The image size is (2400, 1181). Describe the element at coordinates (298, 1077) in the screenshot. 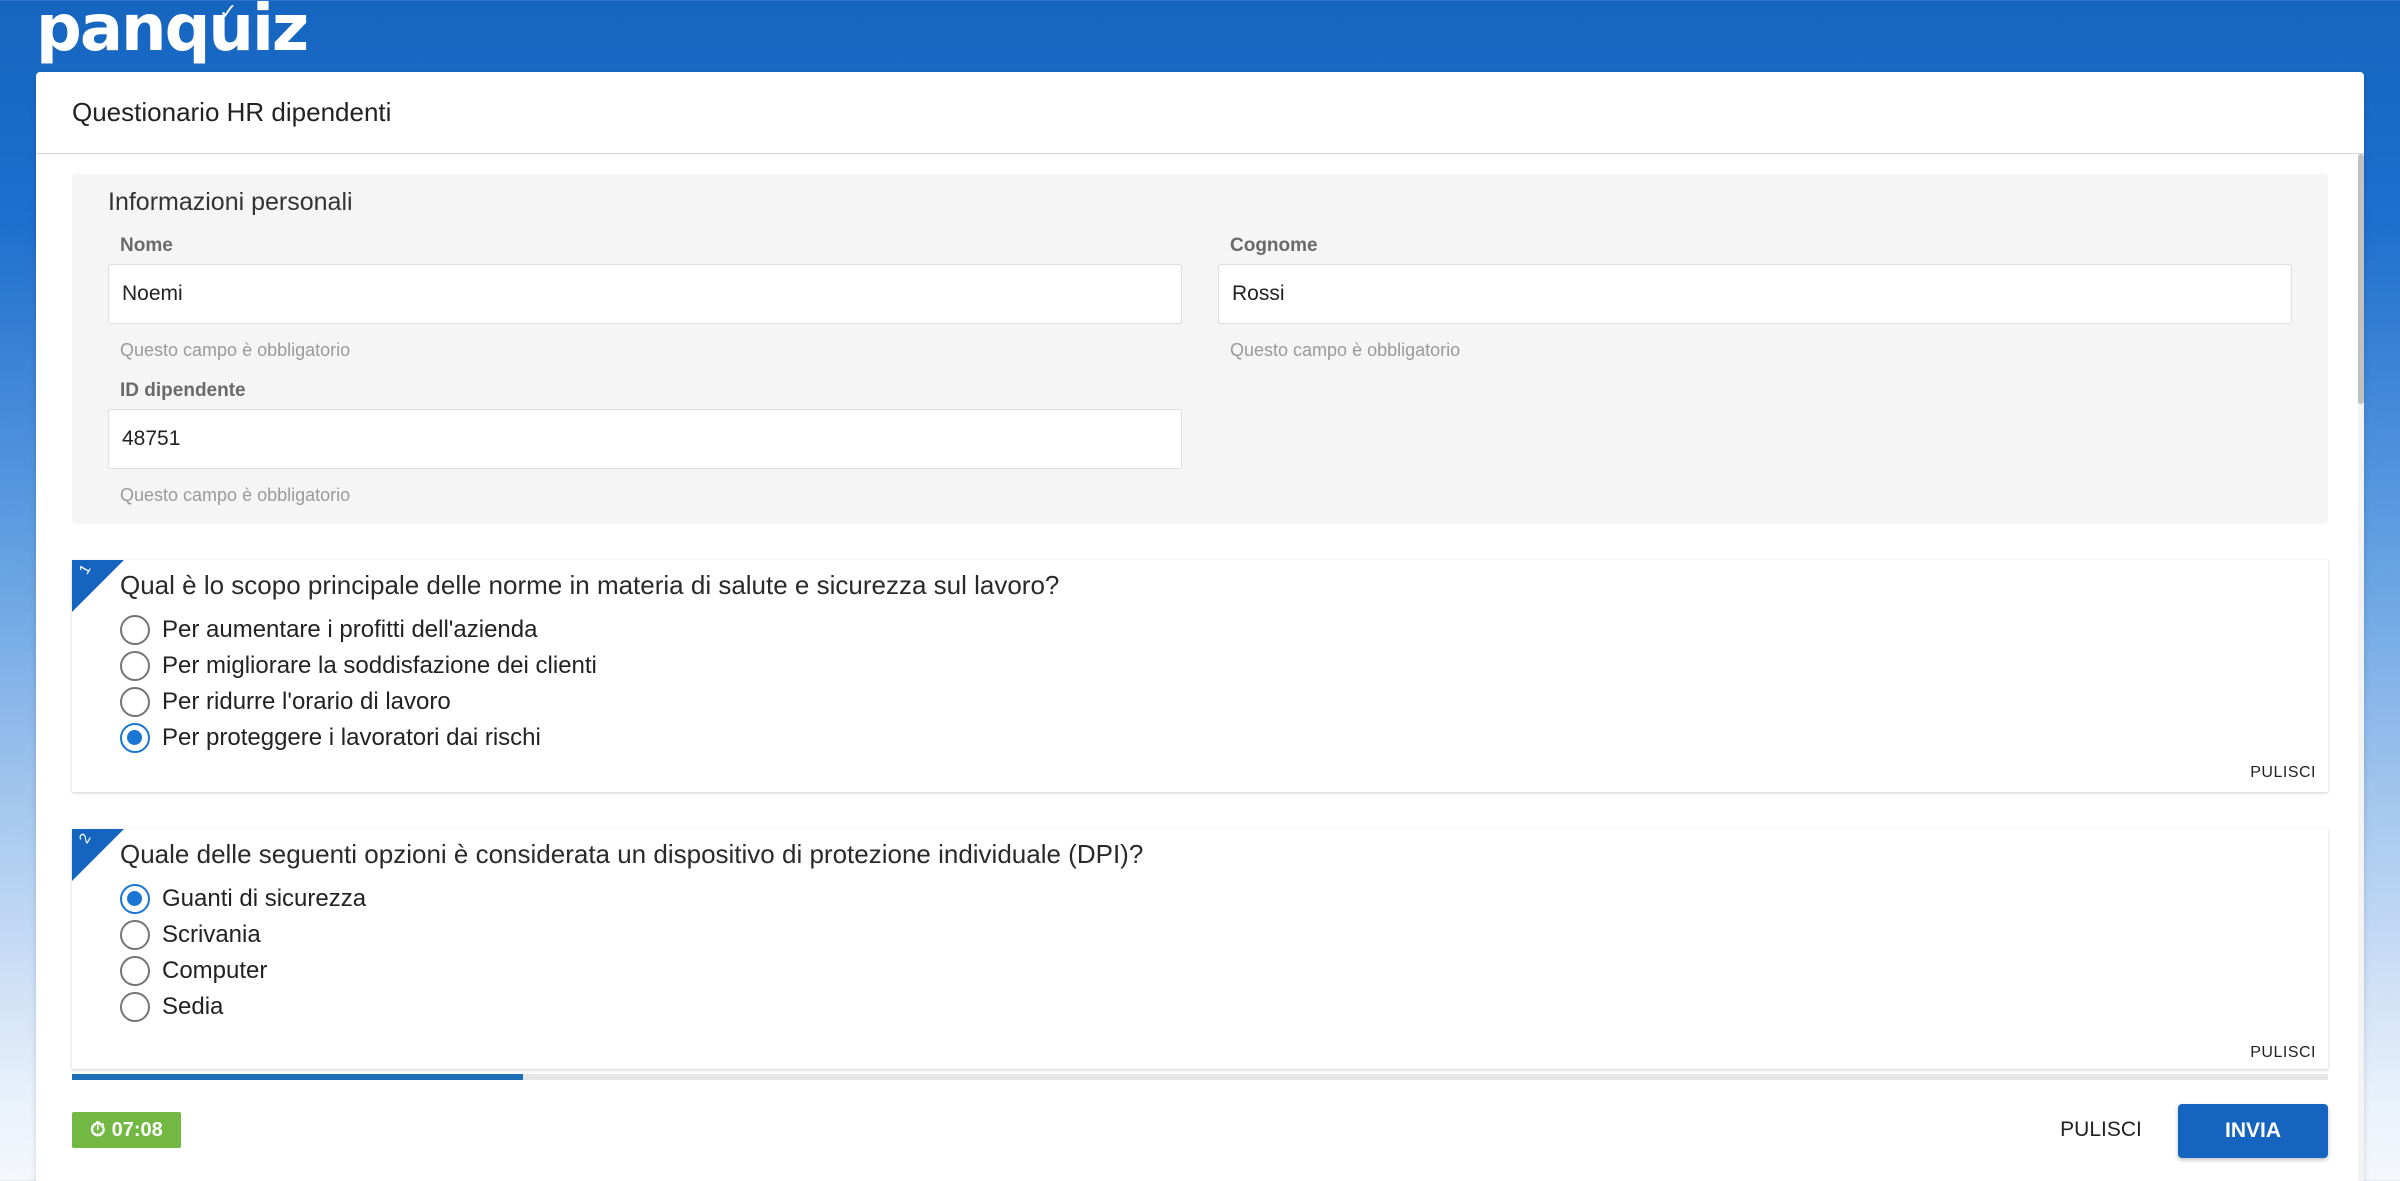

I see `quiz-progress-fill` at that location.